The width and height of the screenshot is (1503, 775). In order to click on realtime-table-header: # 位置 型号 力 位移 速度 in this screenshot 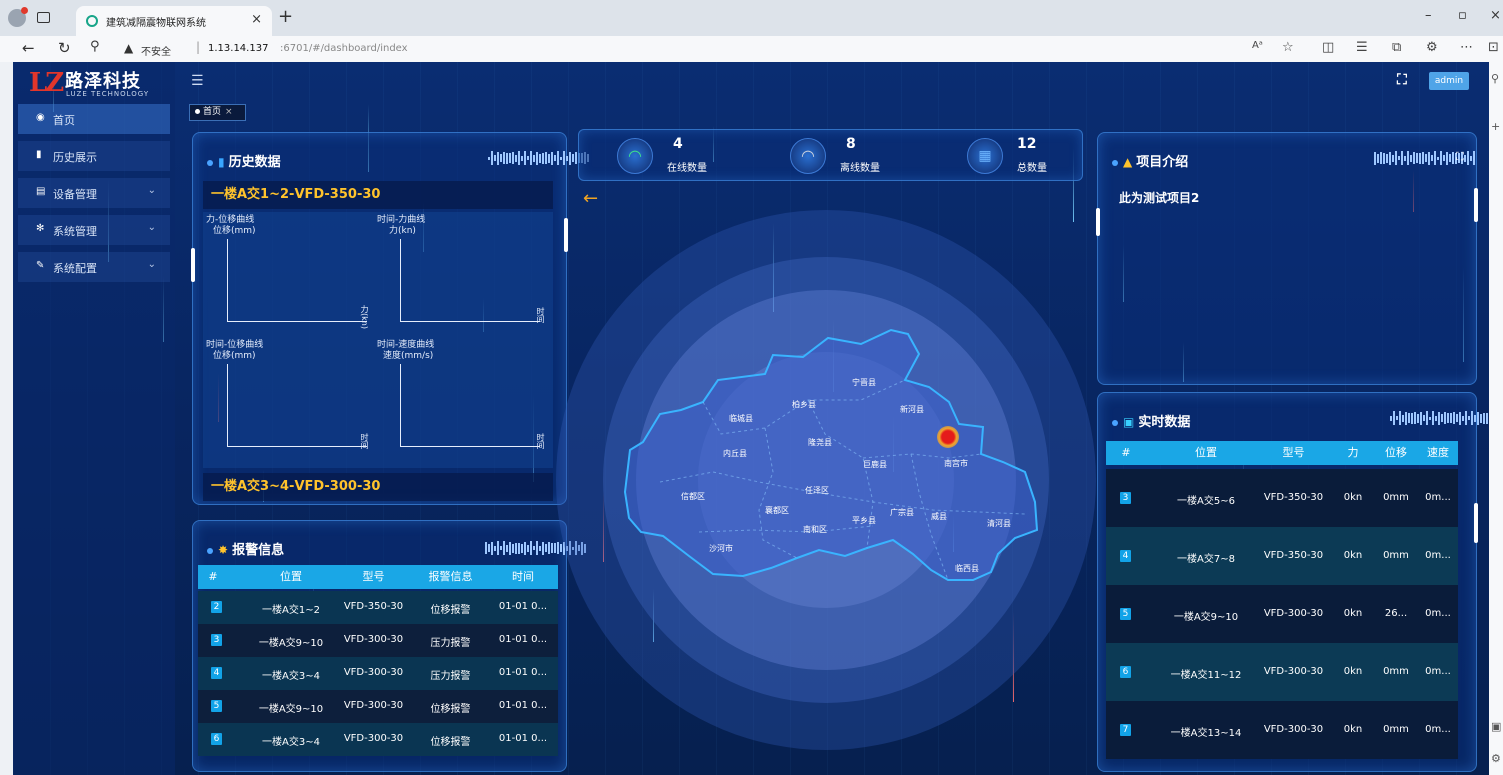, I will do `click(1282, 453)`.